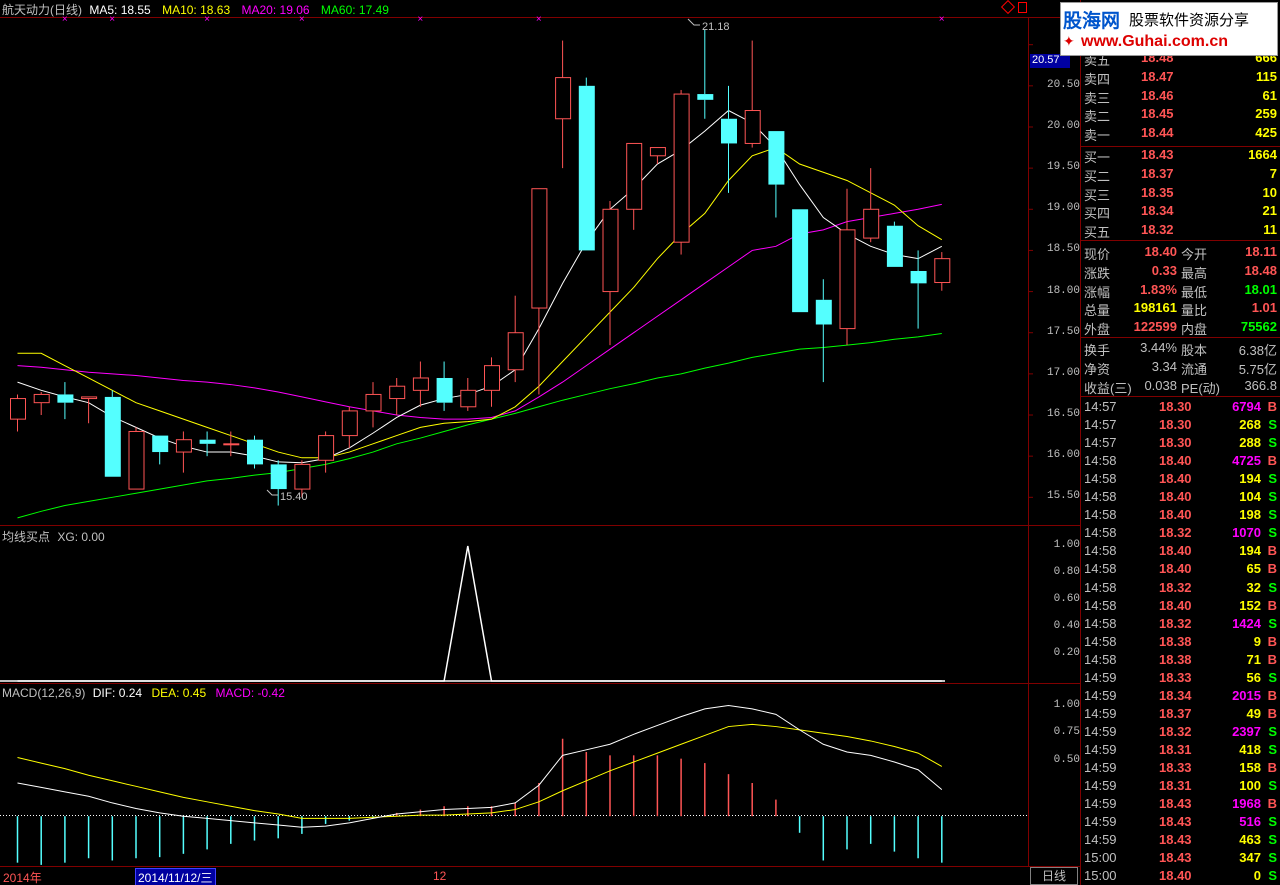  What do you see at coordinates (1063, 331) in the screenshot?
I see `price-tick-label: 17.50` at bounding box center [1063, 331].